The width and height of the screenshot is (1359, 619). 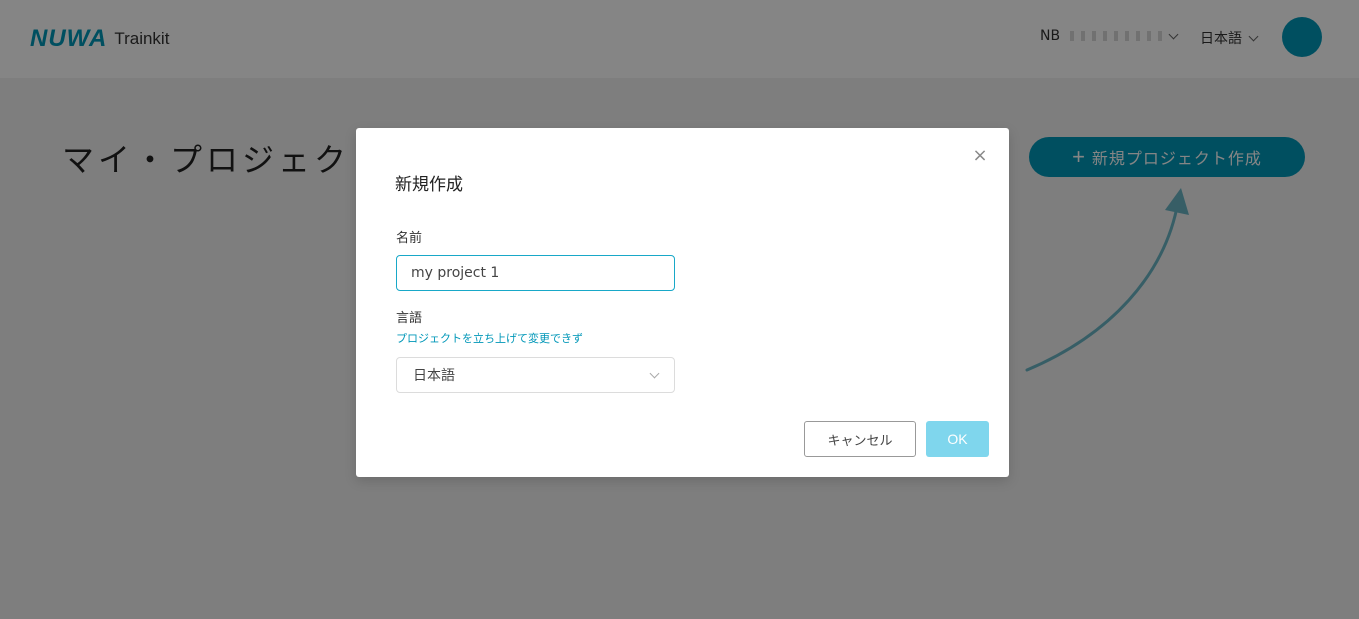 I want to click on close-icon: ×, so click(x=980, y=156).